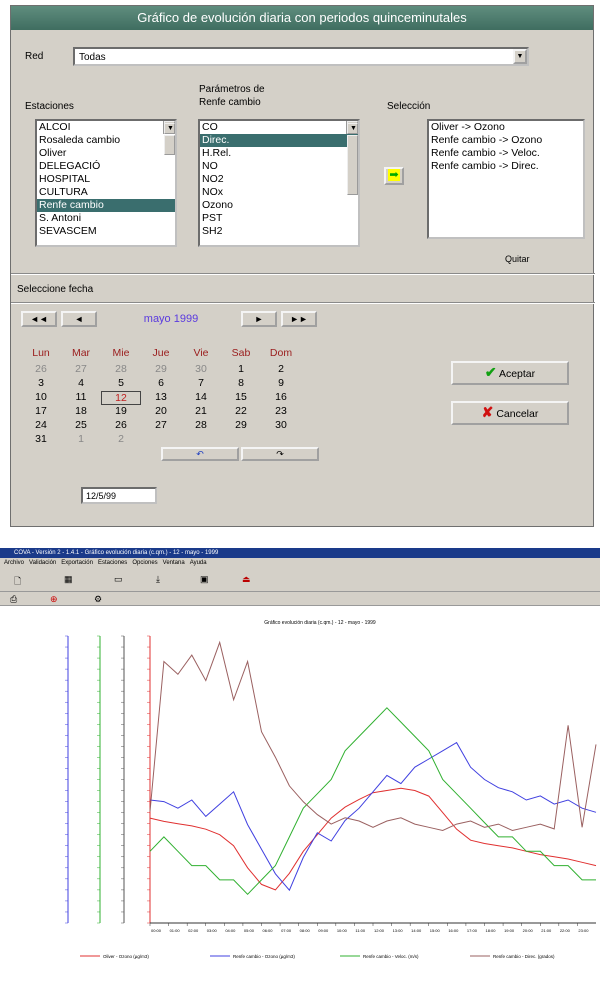  Describe the element at coordinates (42, 563) in the screenshot. I see `menu-item: Validación` at that location.